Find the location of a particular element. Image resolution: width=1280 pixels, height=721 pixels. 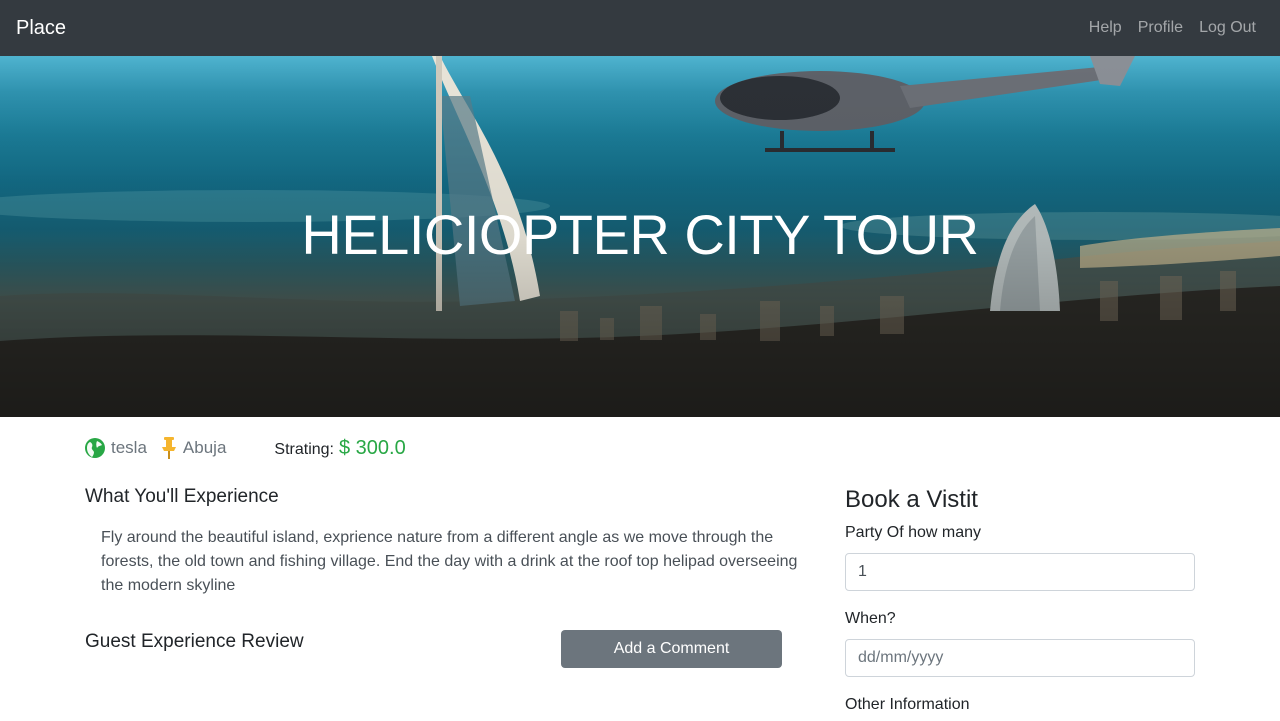

host-info: tesla is located at coordinates (116, 448).